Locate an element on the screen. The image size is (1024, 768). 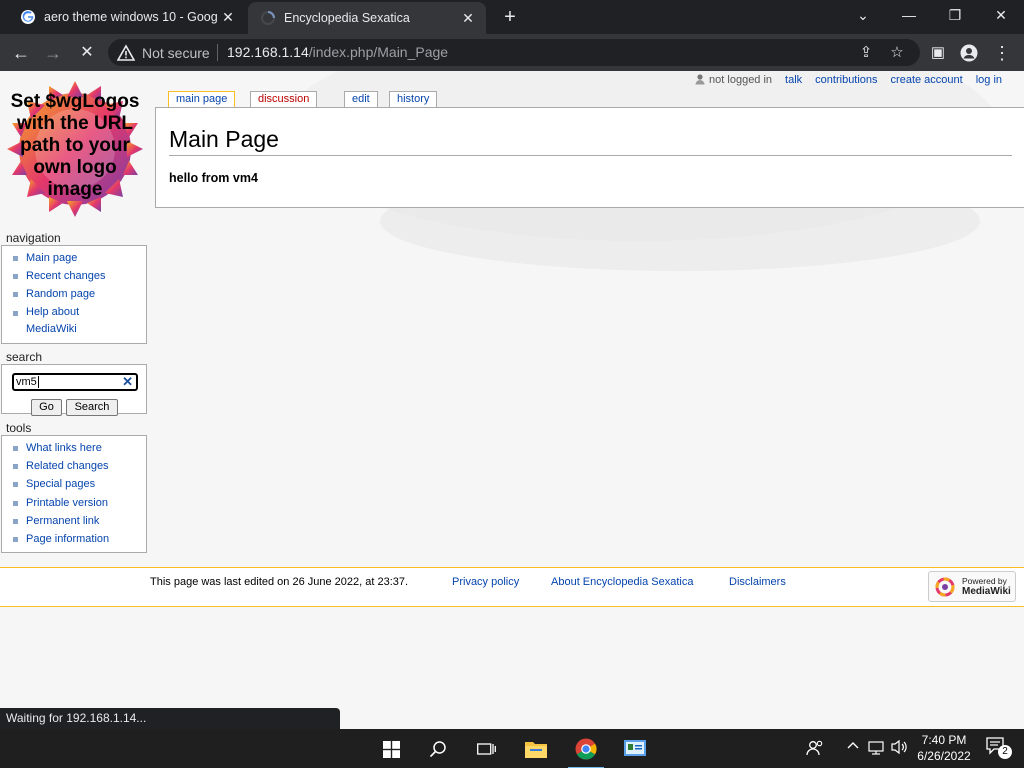
clock-time: 7:40 PM is located at coordinates (944, 740).